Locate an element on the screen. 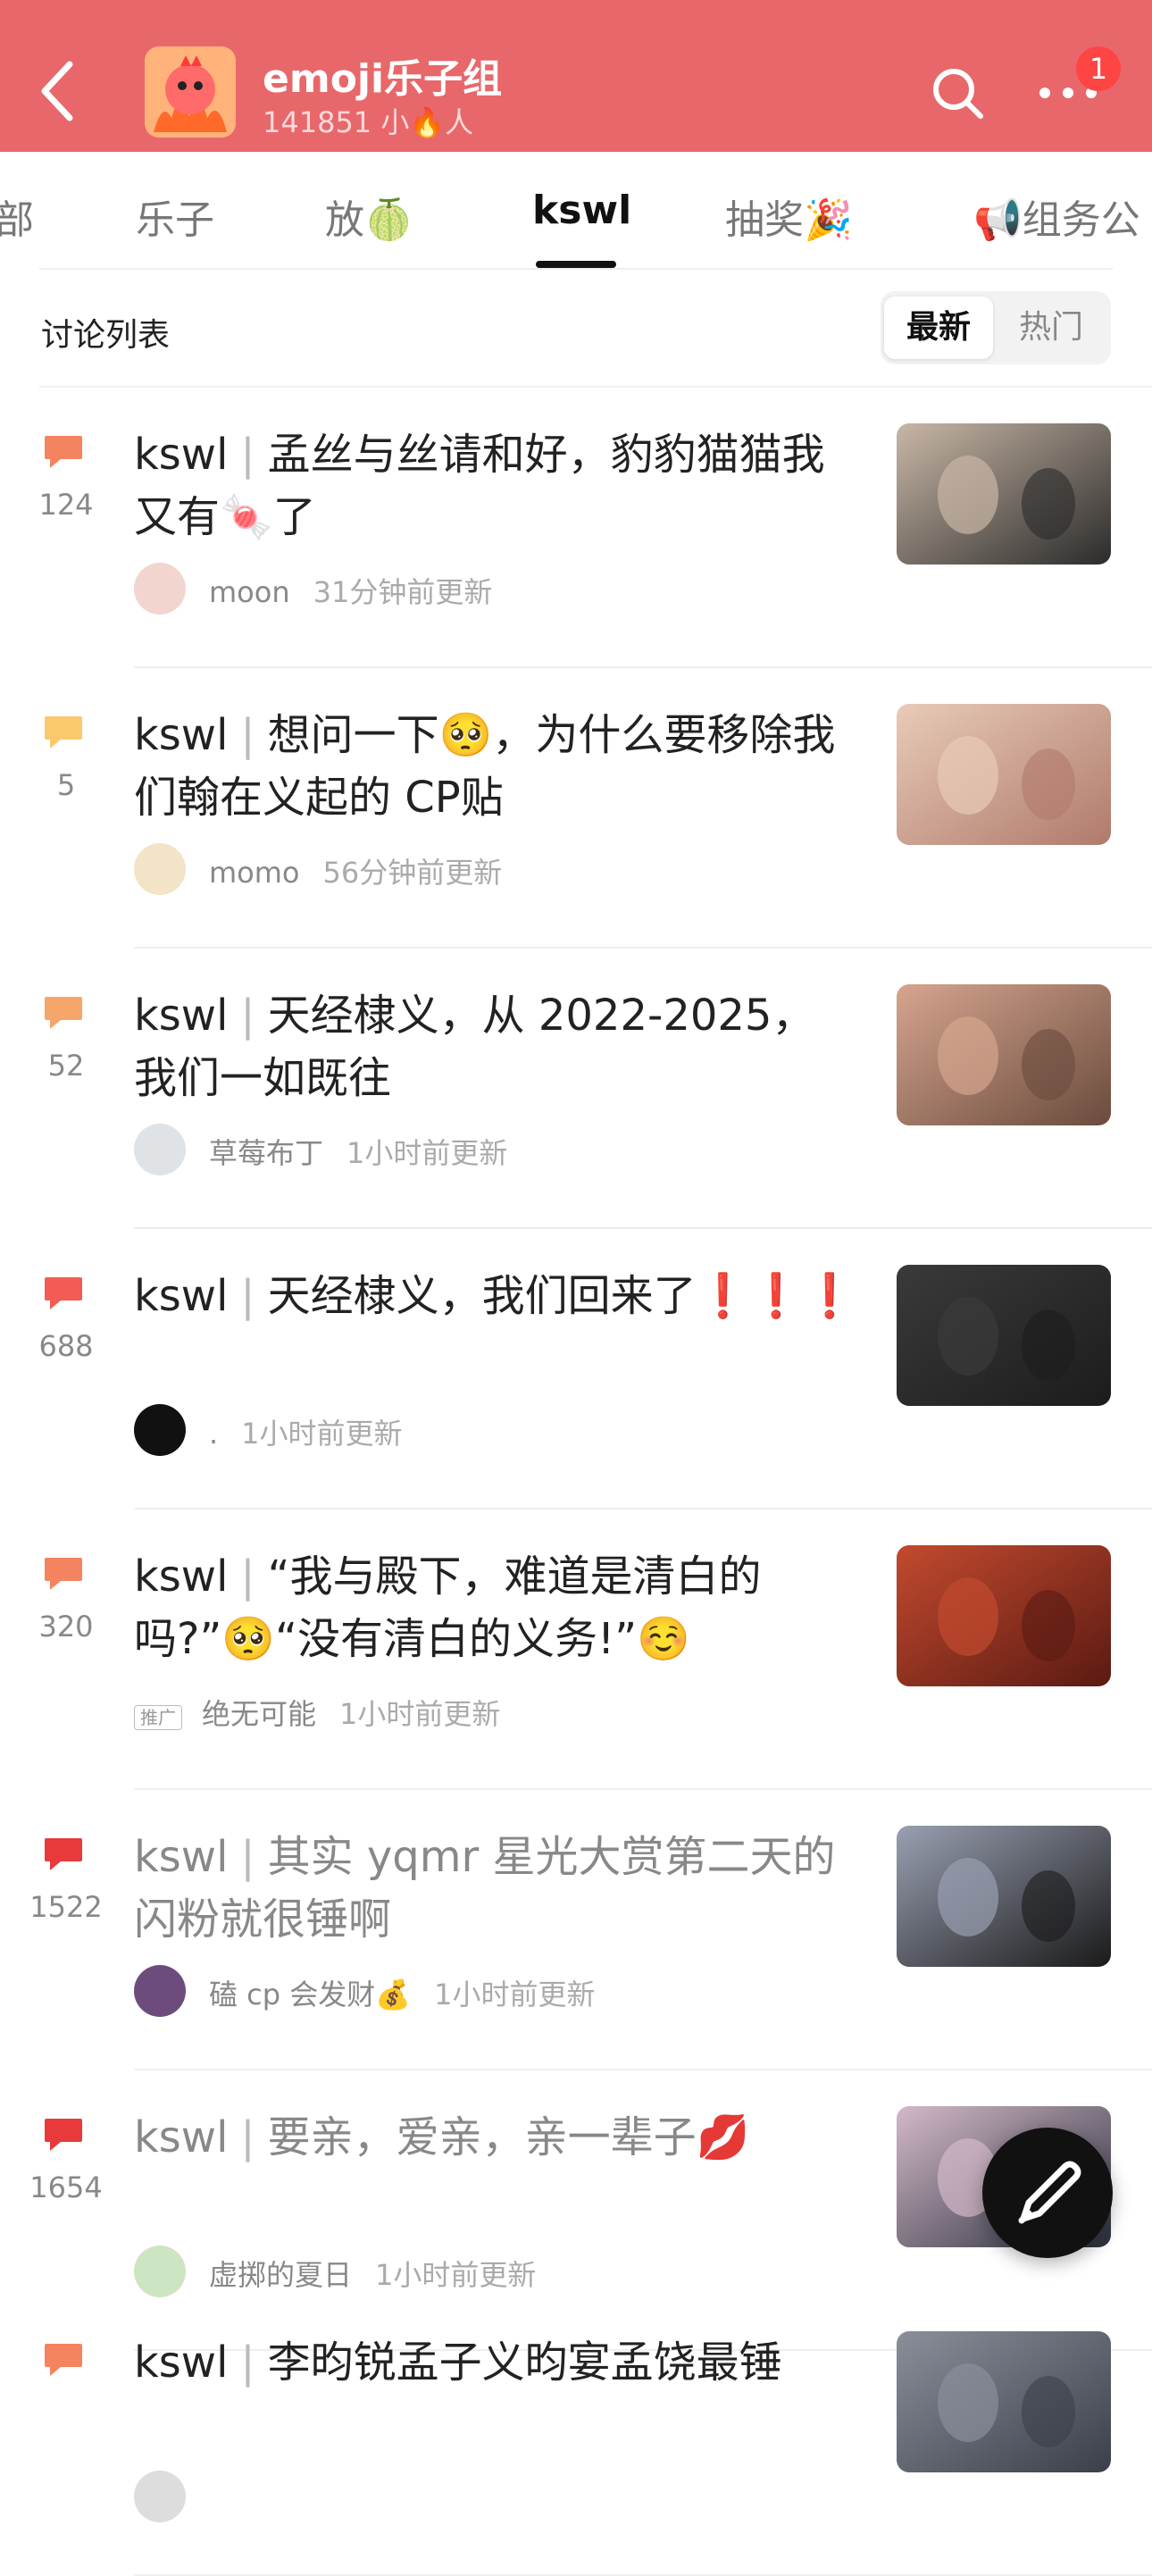  updated-time: 31分钟前更新 is located at coordinates (403, 592).